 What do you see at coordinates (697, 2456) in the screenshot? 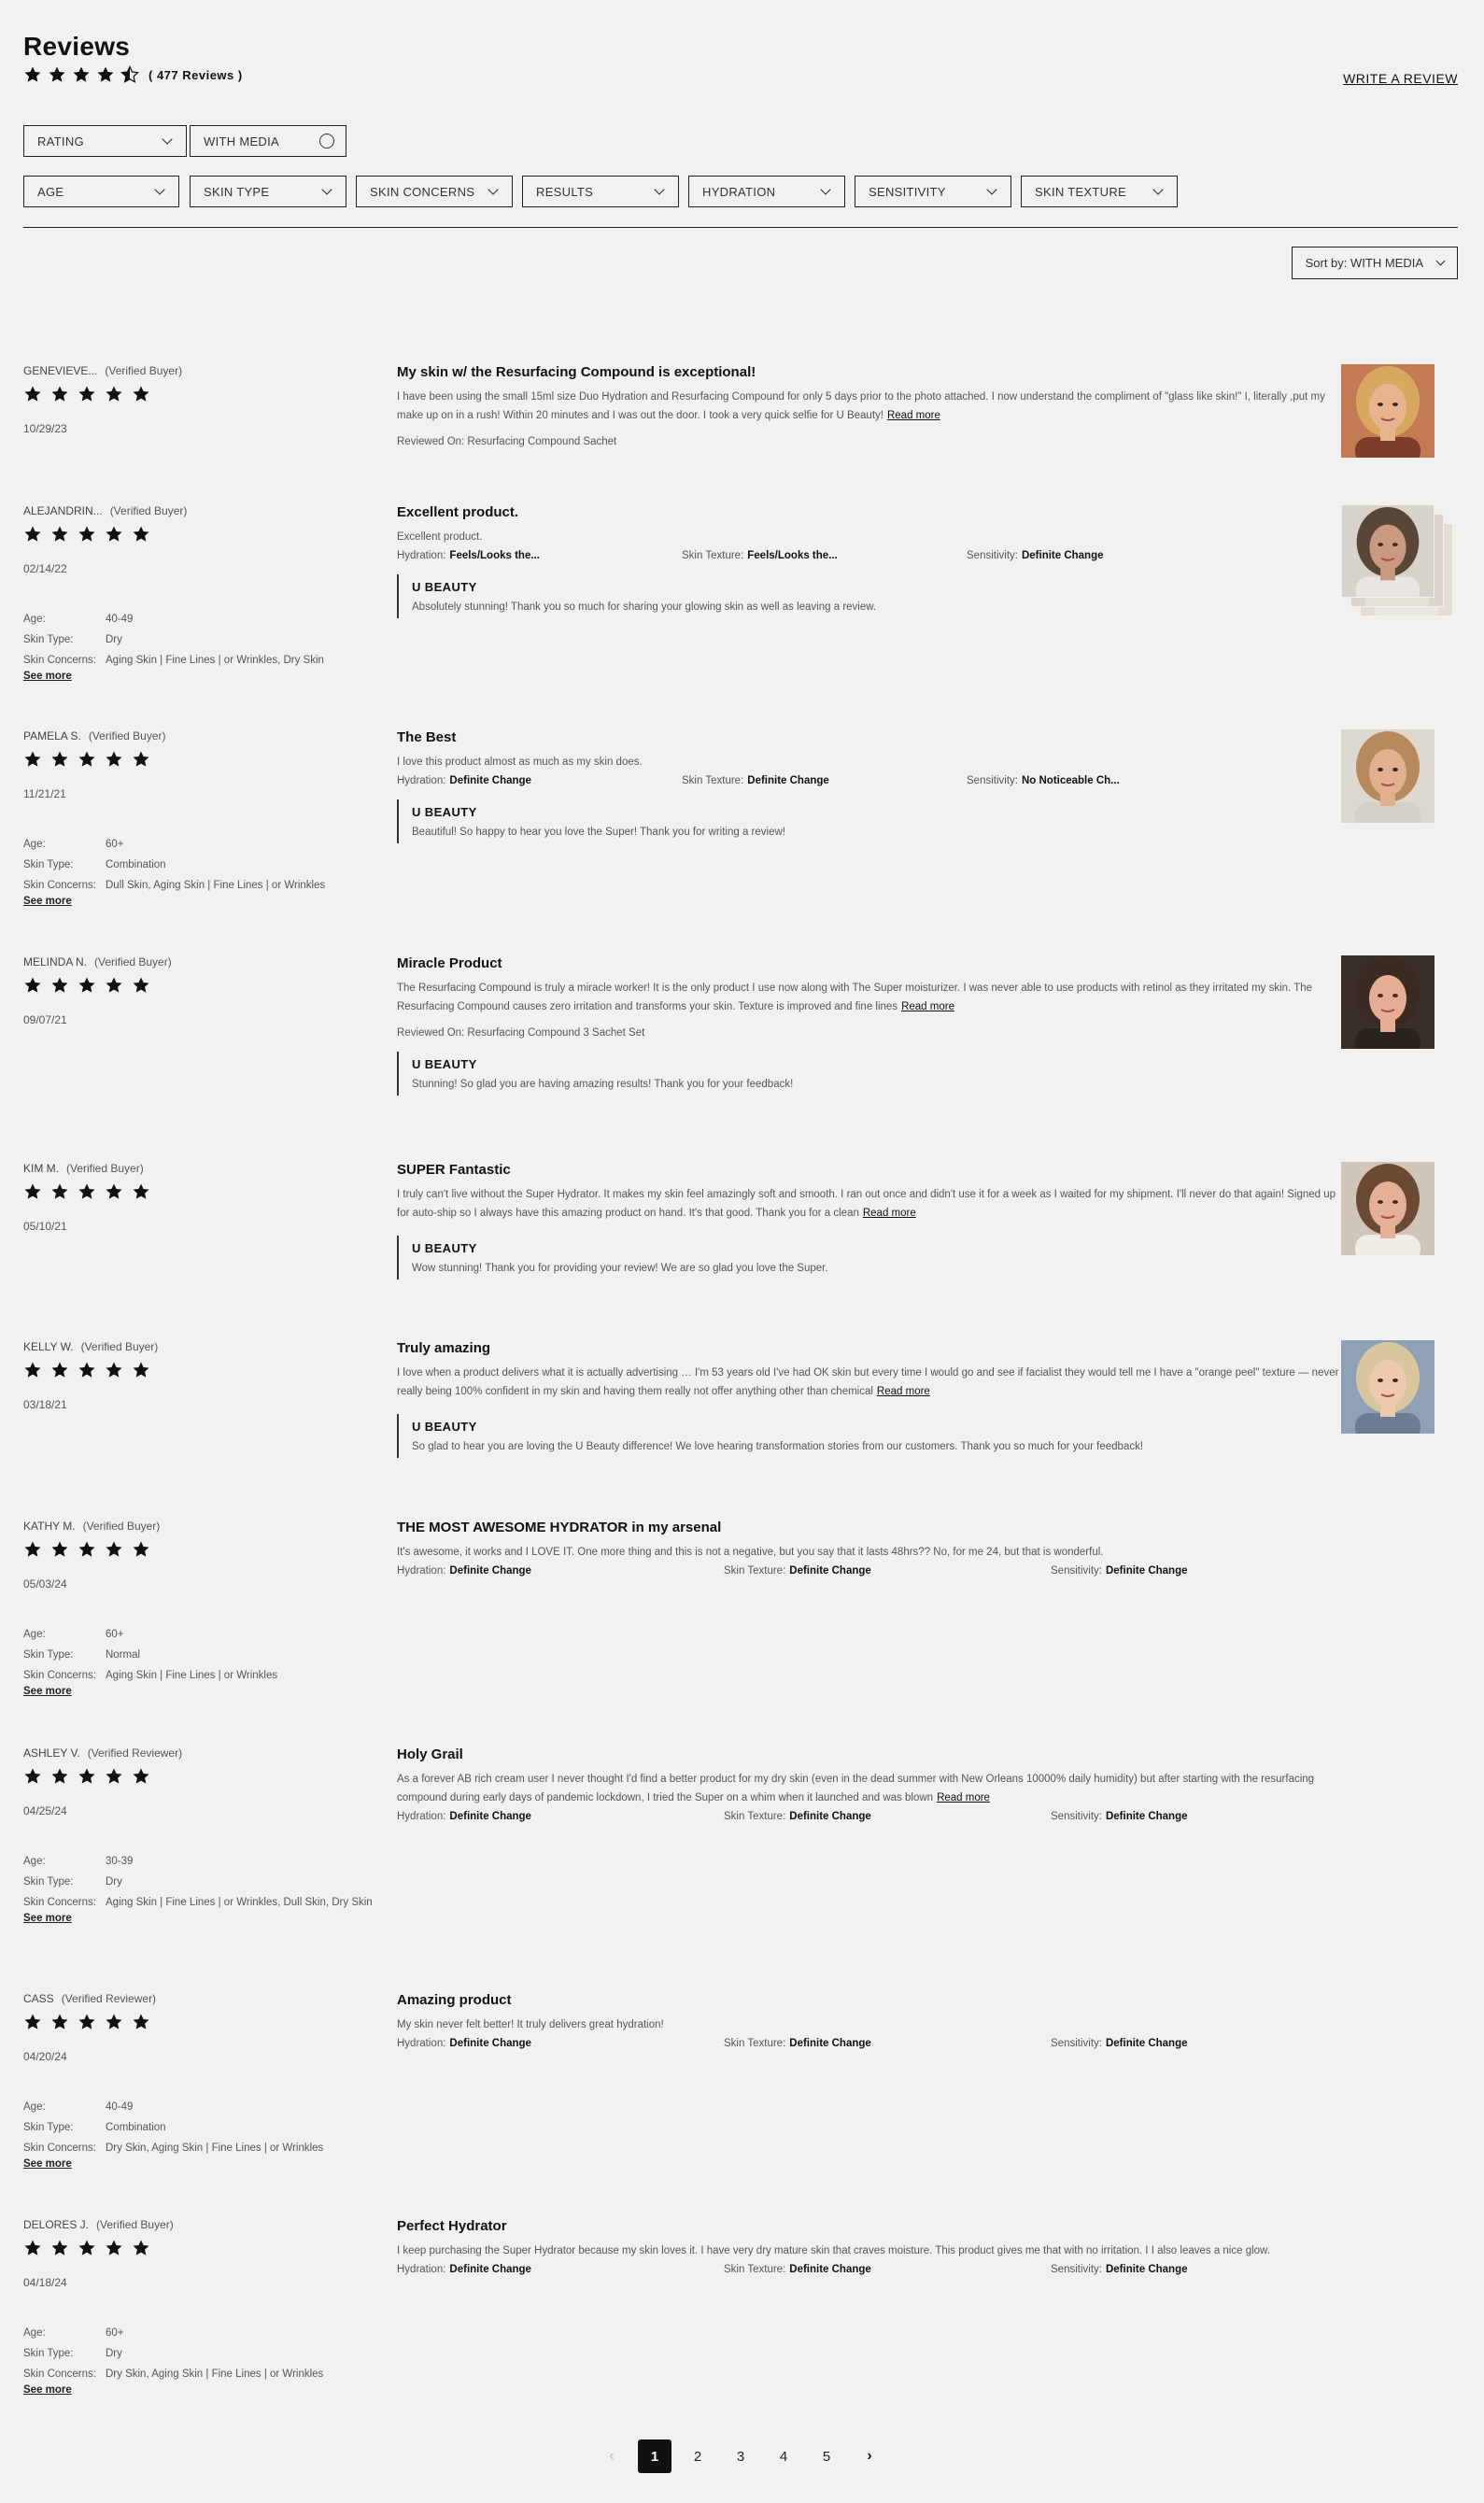
I see `page-2-button: 2` at bounding box center [697, 2456].